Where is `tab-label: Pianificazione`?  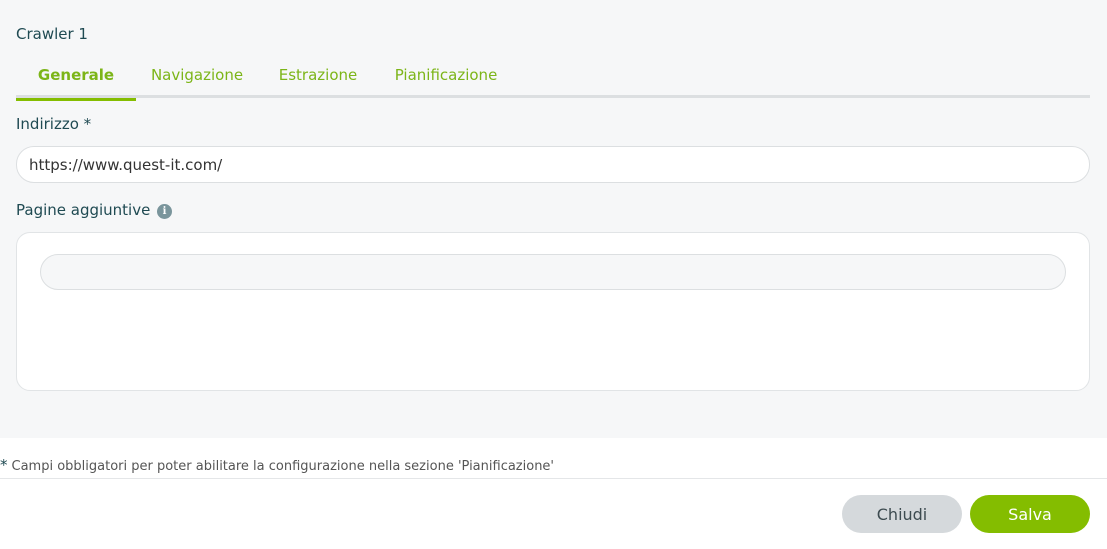
tab-label: Pianificazione is located at coordinates (446, 75).